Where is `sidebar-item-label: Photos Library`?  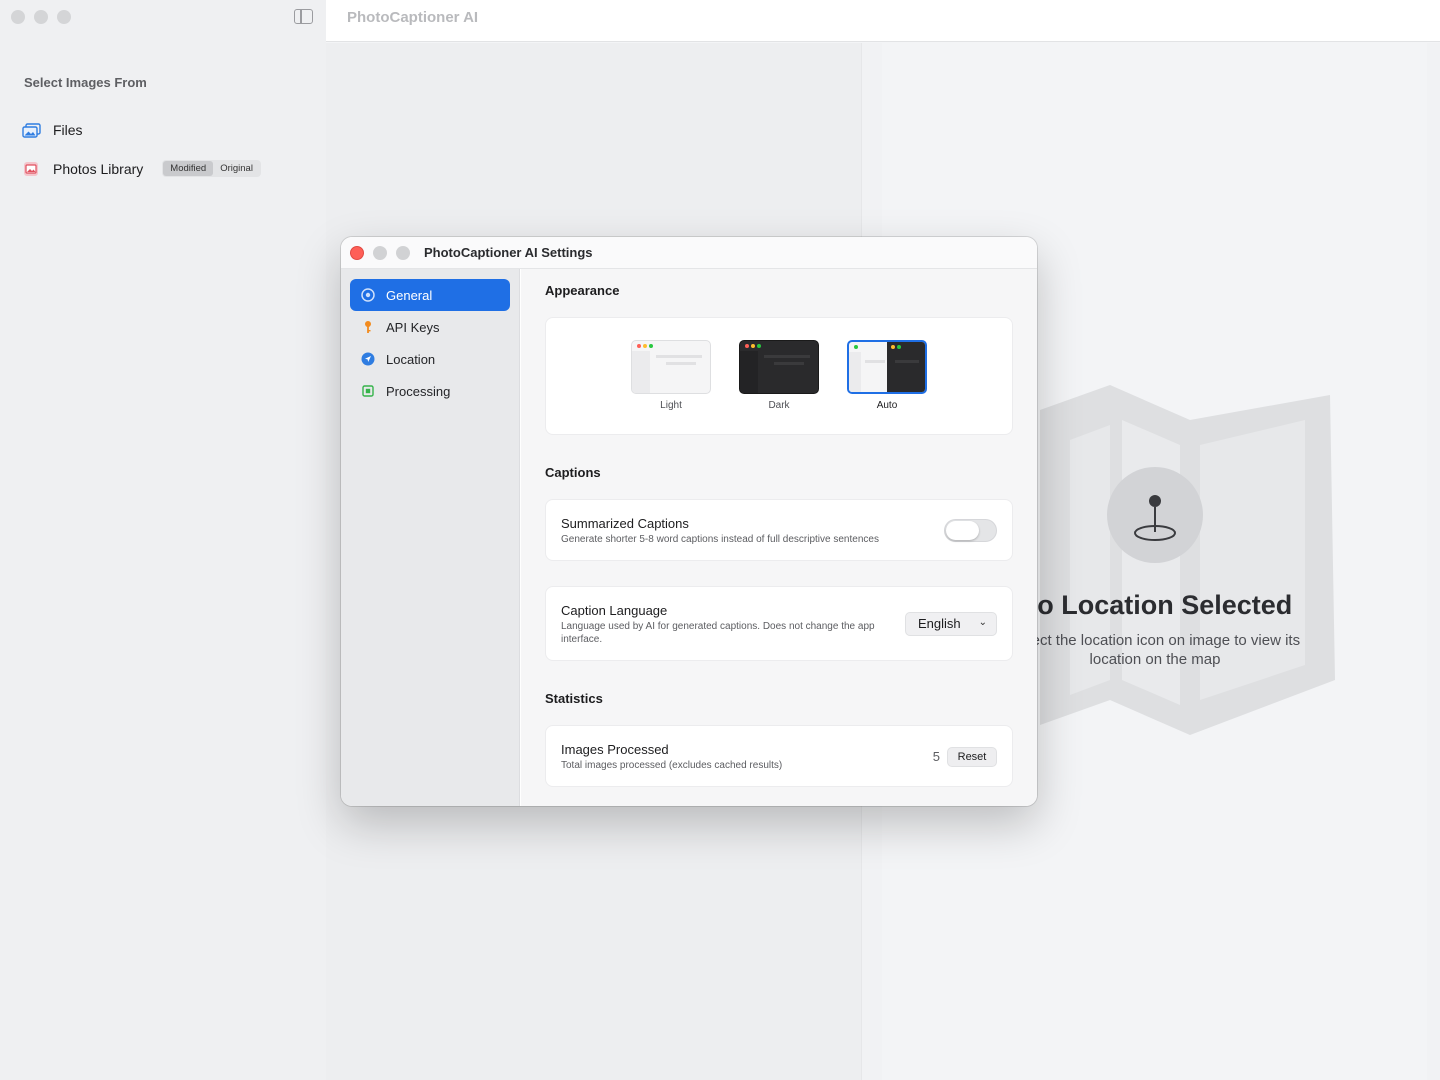 sidebar-item-label: Photos Library is located at coordinates (98, 168).